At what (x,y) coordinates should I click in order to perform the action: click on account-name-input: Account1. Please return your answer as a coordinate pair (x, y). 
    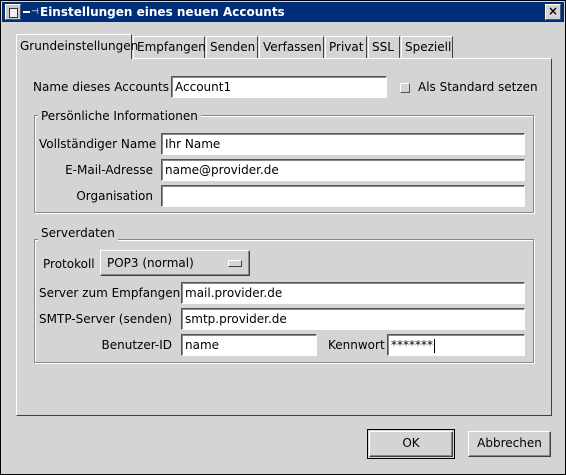
    Looking at the image, I should click on (279, 87).